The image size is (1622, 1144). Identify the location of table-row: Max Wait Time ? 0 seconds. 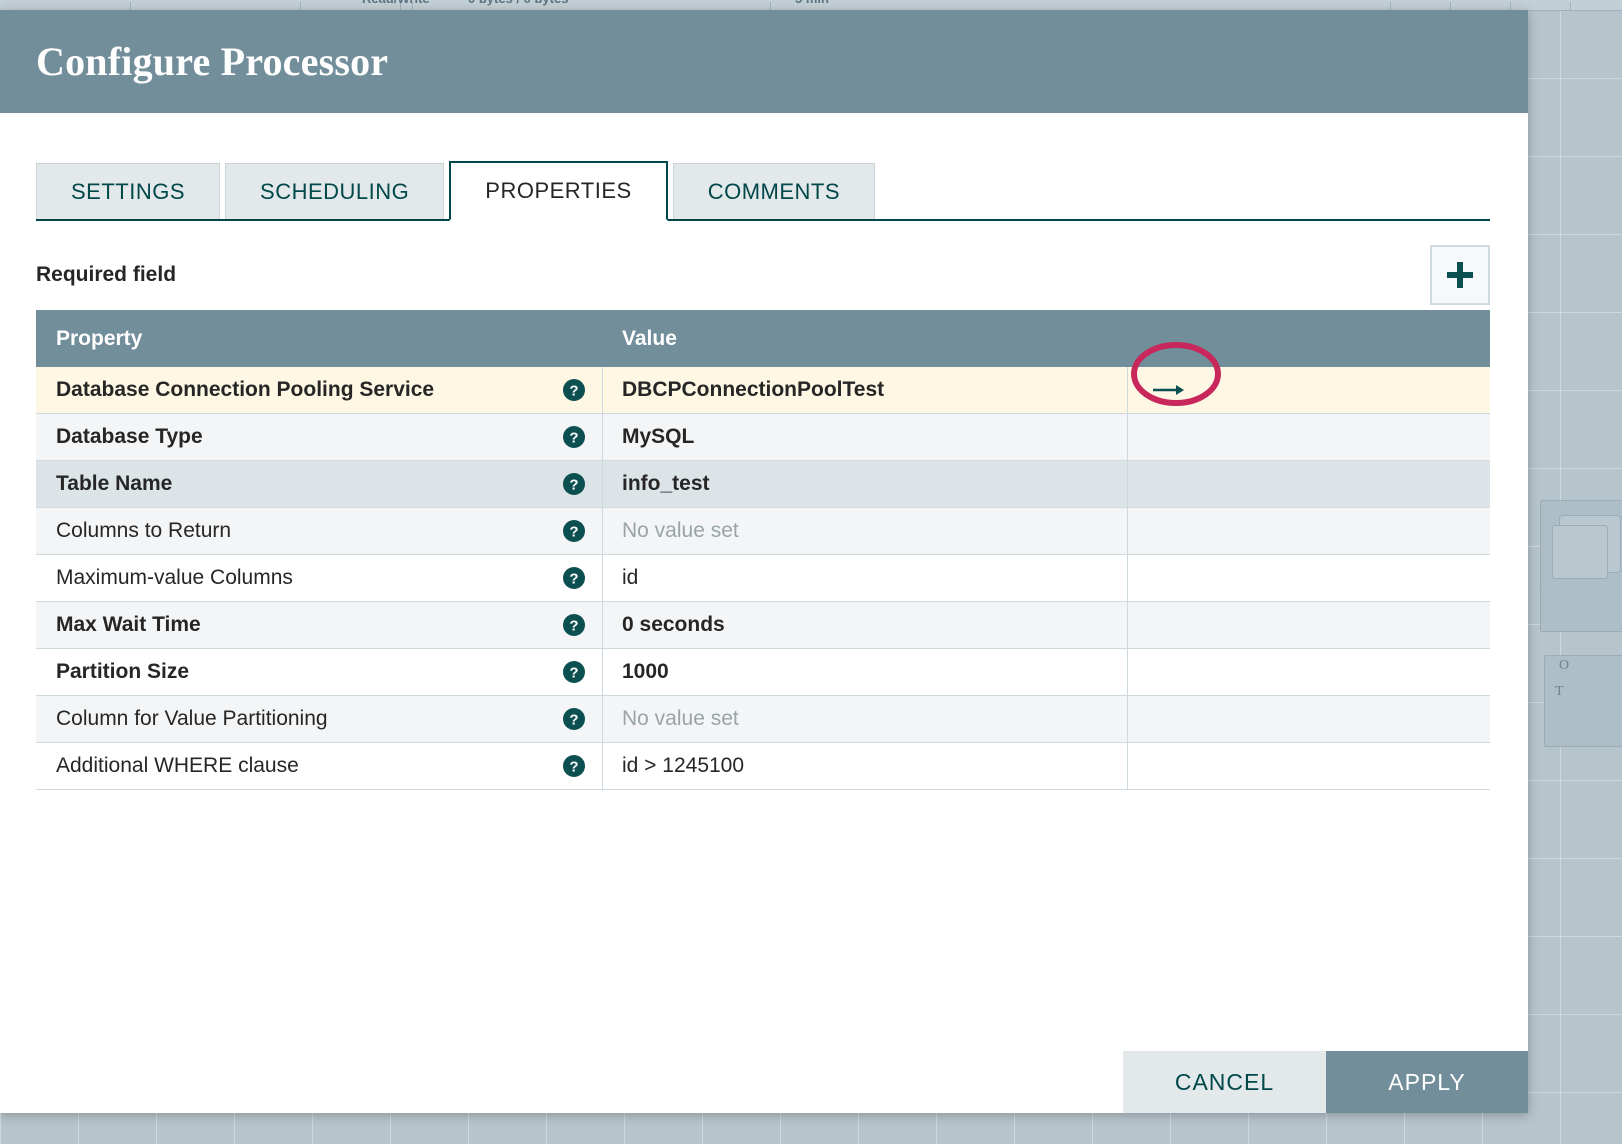
(763, 625).